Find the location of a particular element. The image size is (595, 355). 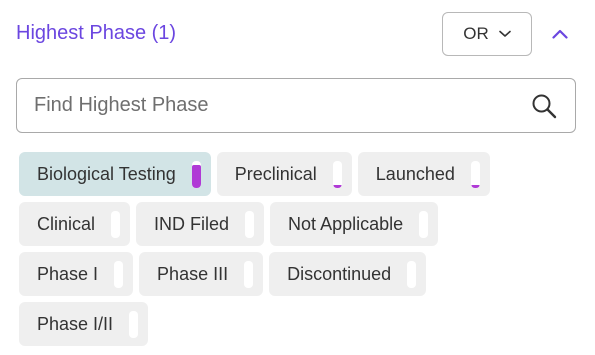

chip-row: Phase I/II is located at coordinates (299, 324).